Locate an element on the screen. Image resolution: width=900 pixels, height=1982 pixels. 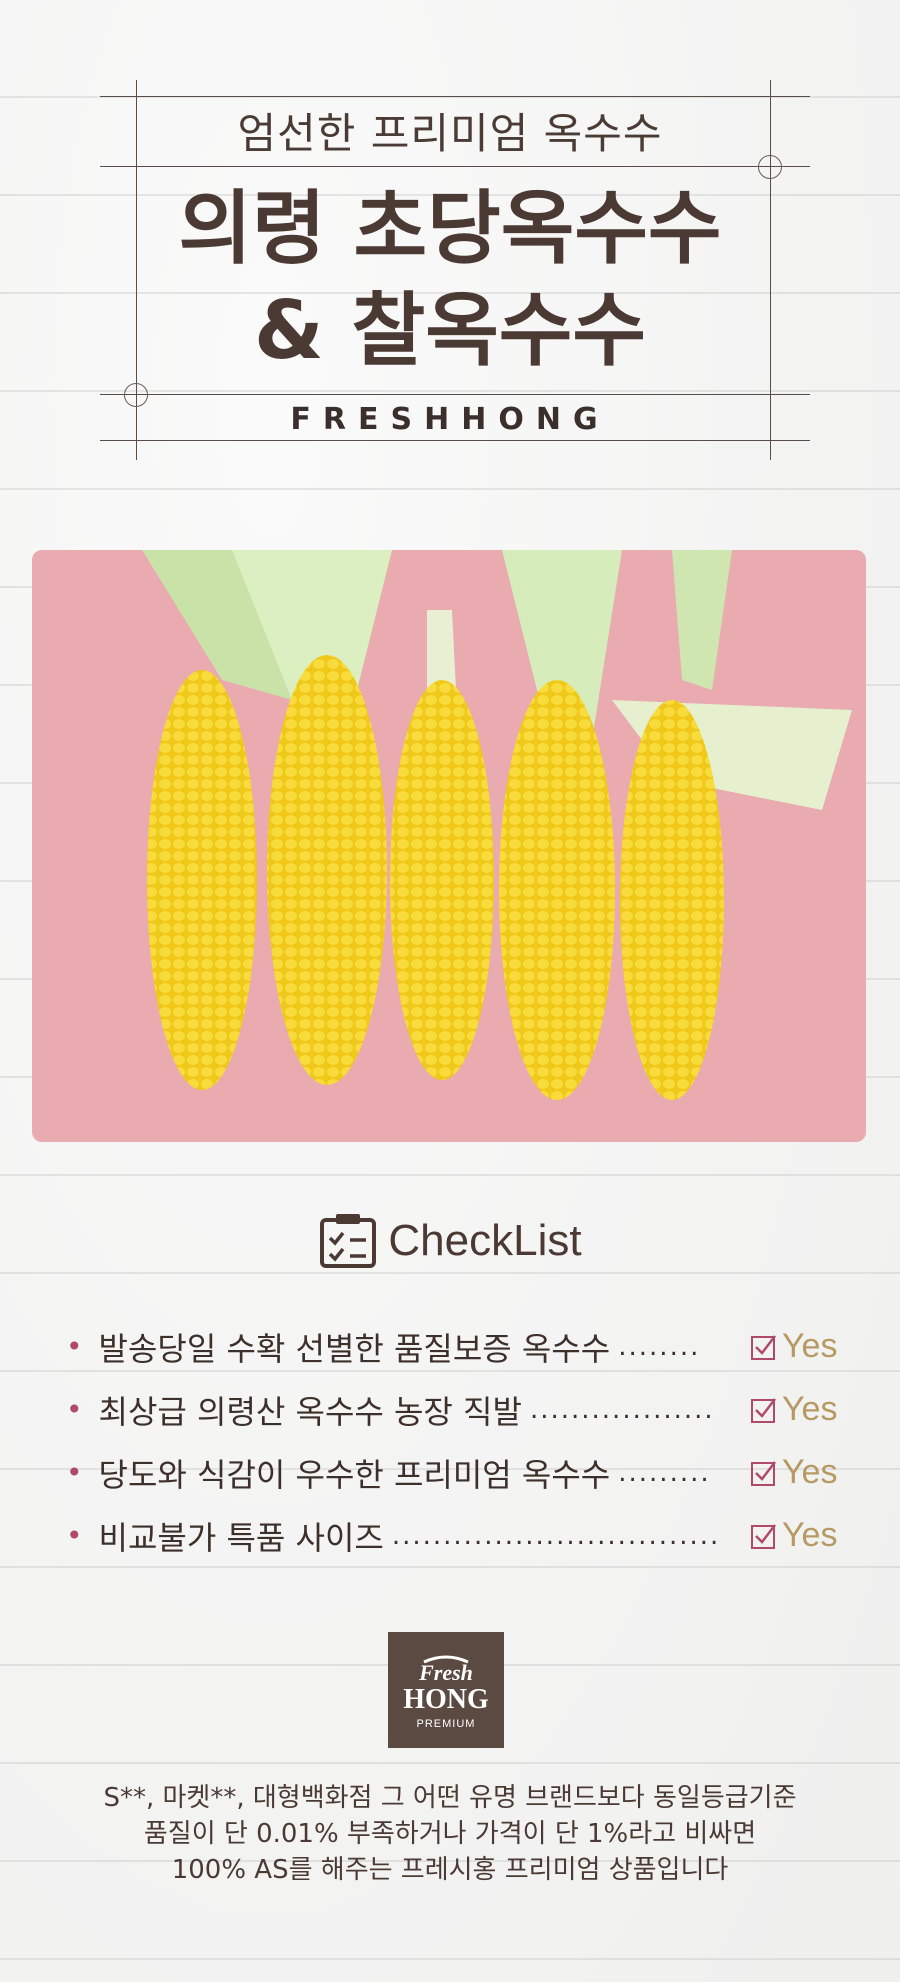
footer-line-3: 100% AS를 해주는 프레시홍 프리미엄 상품입니다 is located at coordinates (450, 1870).